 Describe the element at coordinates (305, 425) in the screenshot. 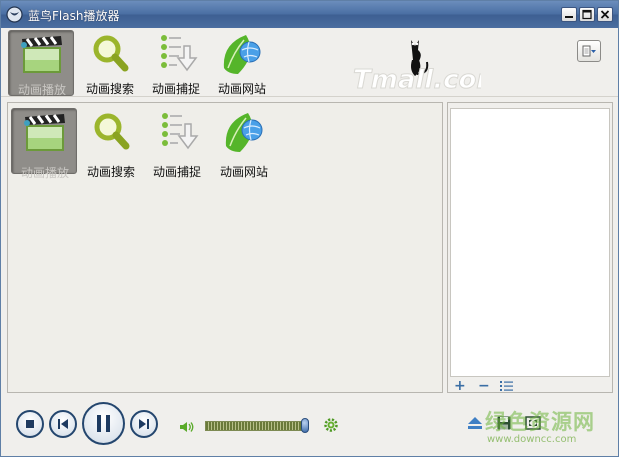

I see `volume-slider-thumb` at that location.